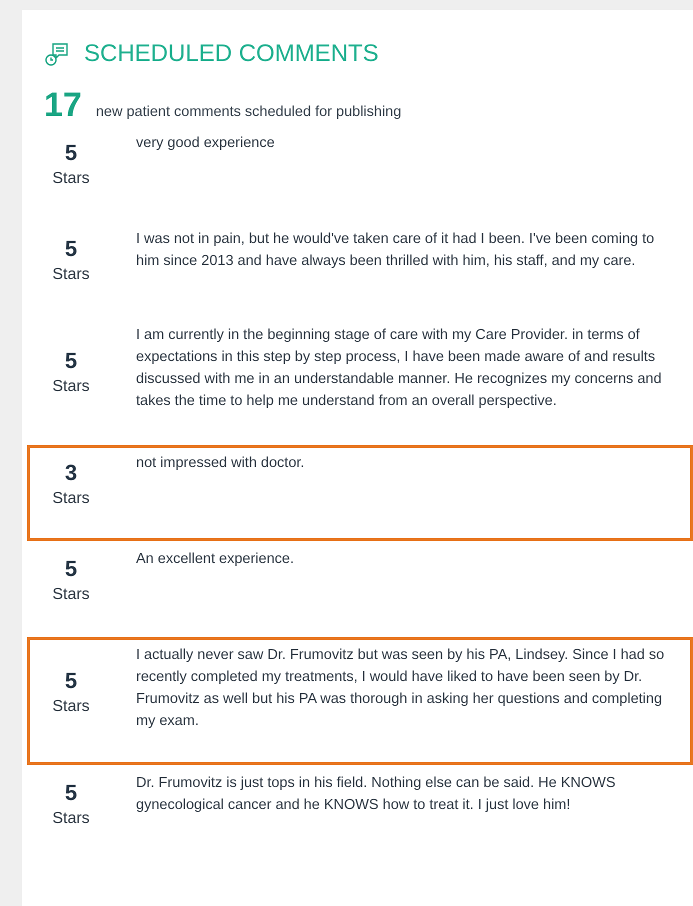  Describe the element at coordinates (71, 473) in the screenshot. I see `rating-value: 3` at that location.